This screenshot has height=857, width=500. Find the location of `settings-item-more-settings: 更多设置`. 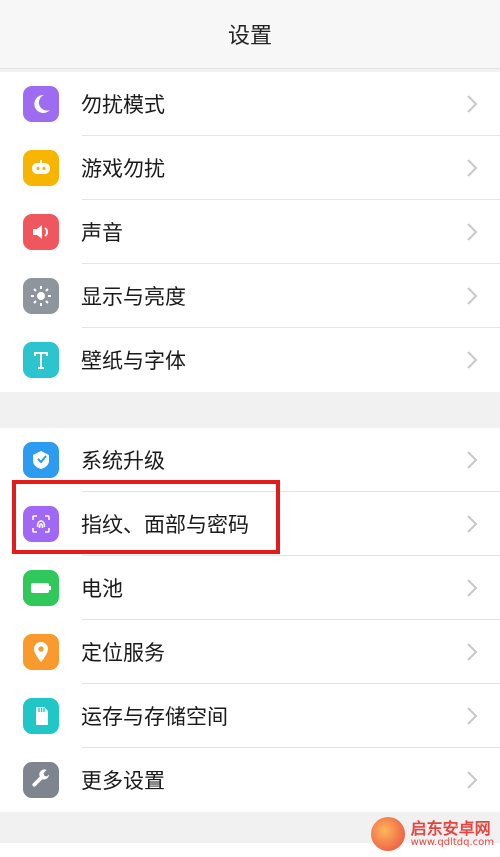

settings-item-more-settings: 更多设置 is located at coordinates (250, 780).